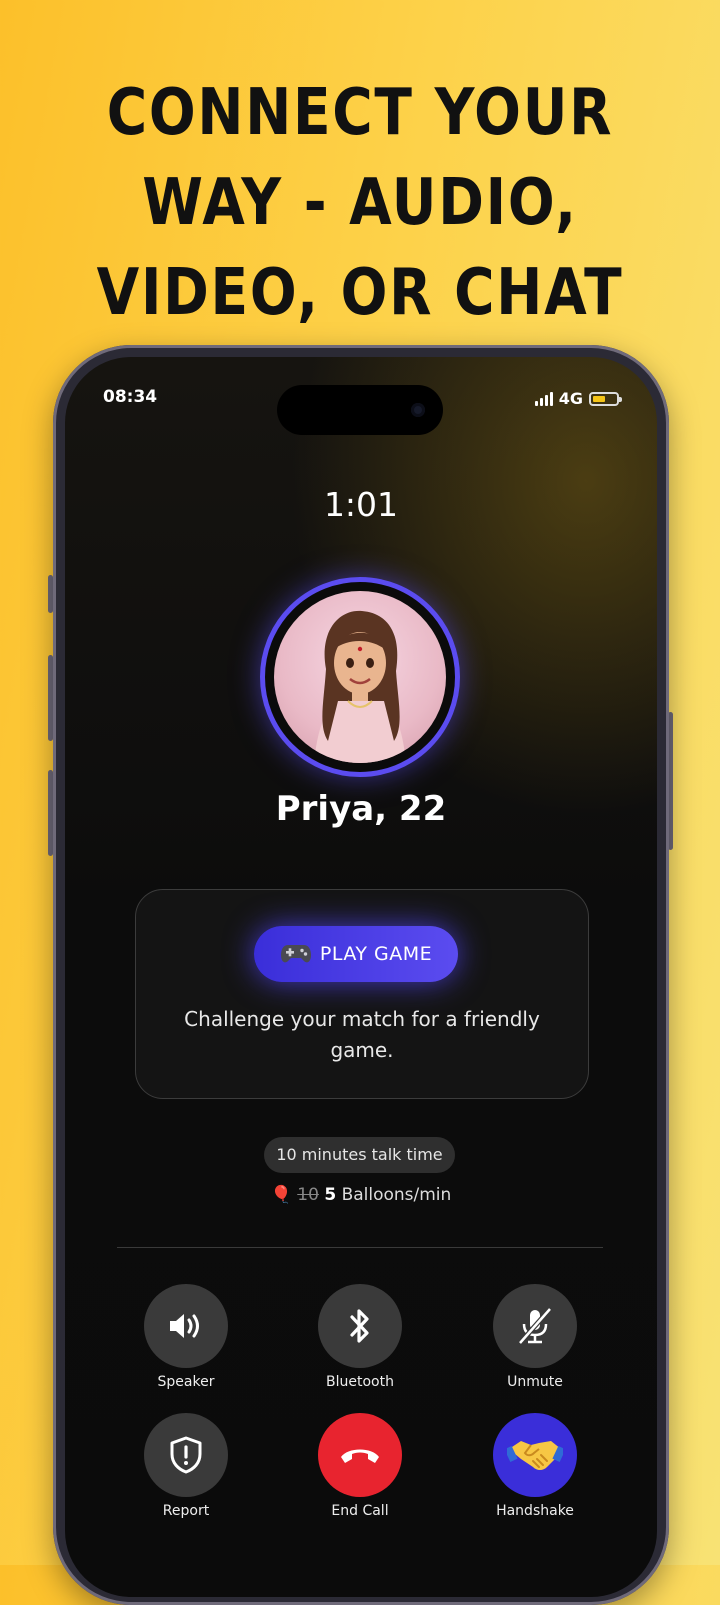  Describe the element at coordinates (360, 1511) in the screenshot. I see `end-call-label: End Call` at that location.